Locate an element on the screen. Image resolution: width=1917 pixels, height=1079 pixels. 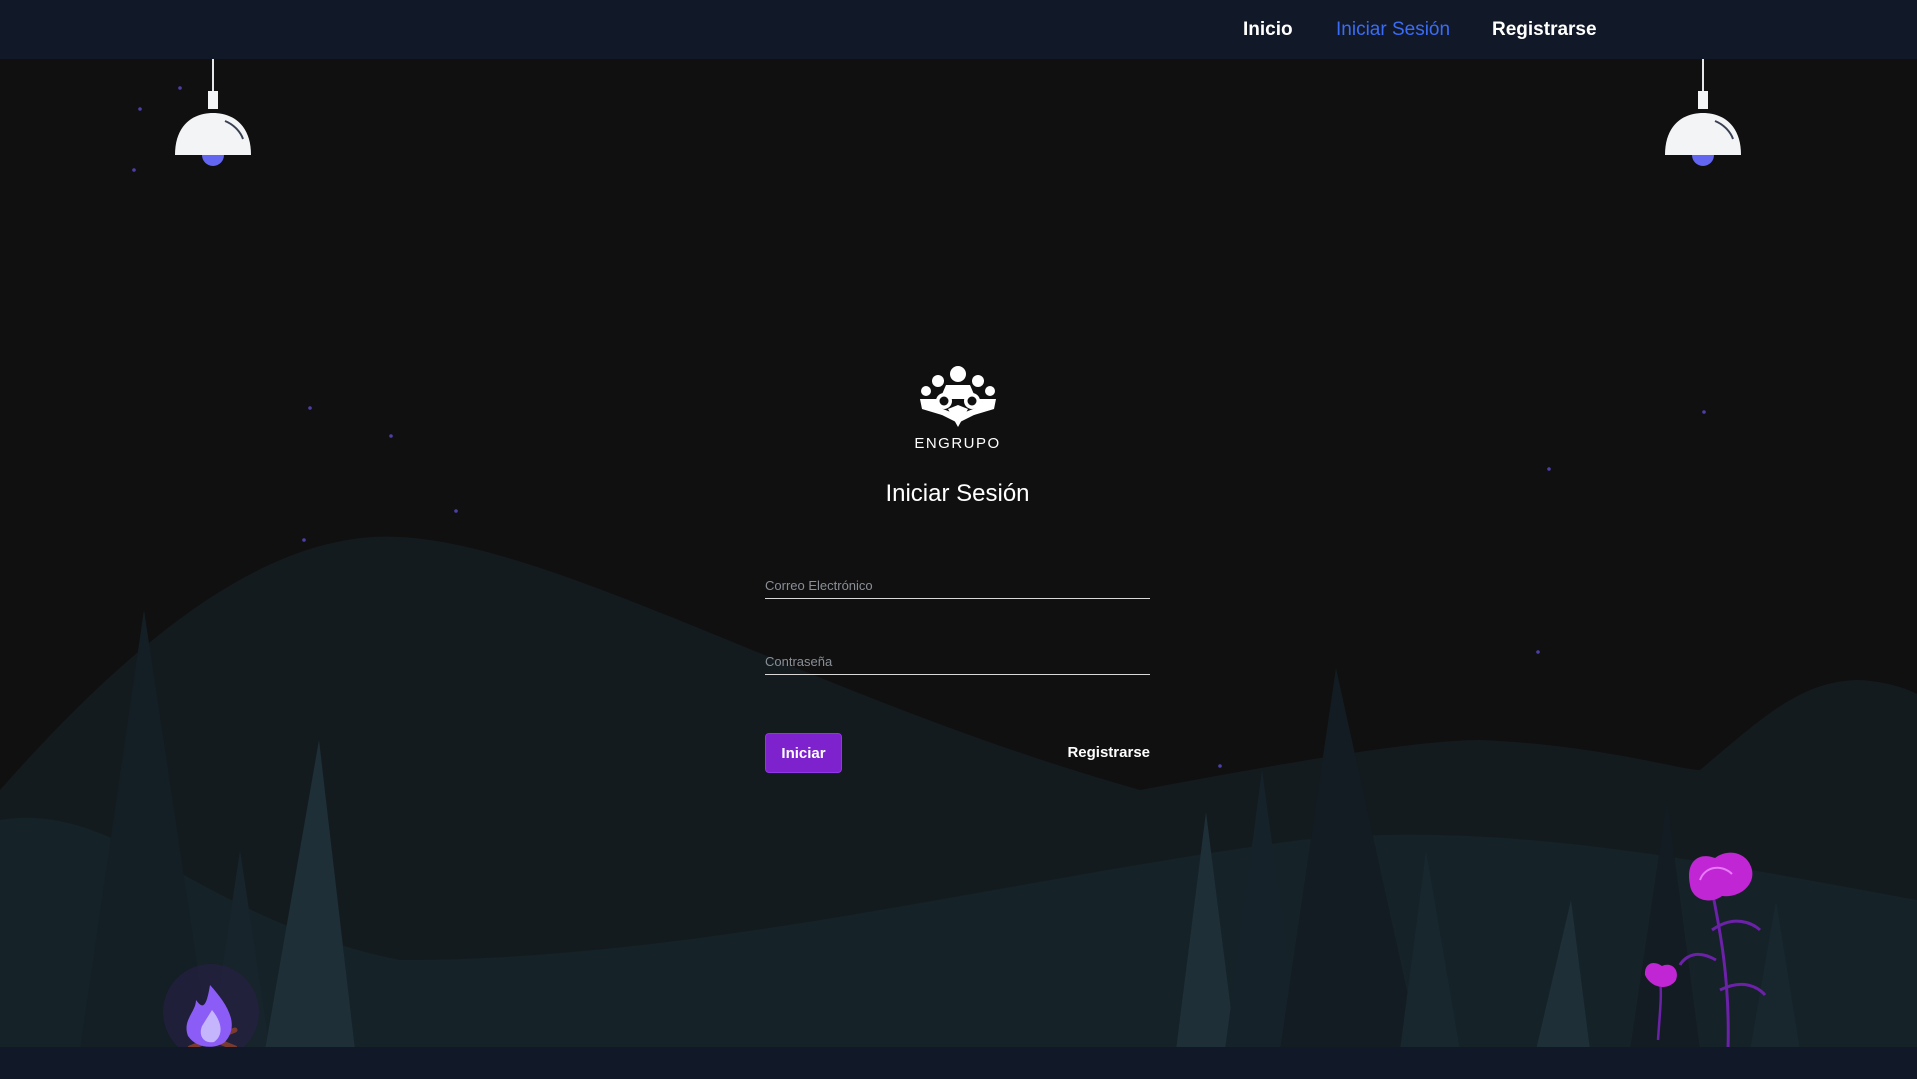
nav-link-home: Inicio is located at coordinates (1268, 30).